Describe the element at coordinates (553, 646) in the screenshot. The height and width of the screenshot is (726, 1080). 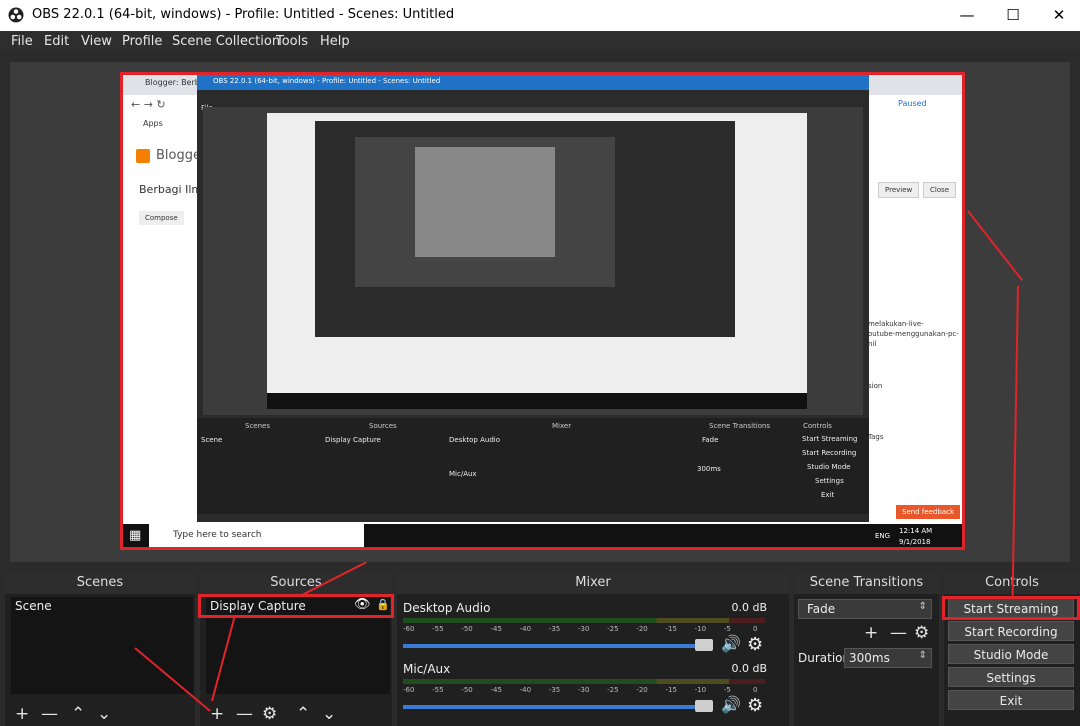
I see `desktop-audio-volume-fader` at that location.